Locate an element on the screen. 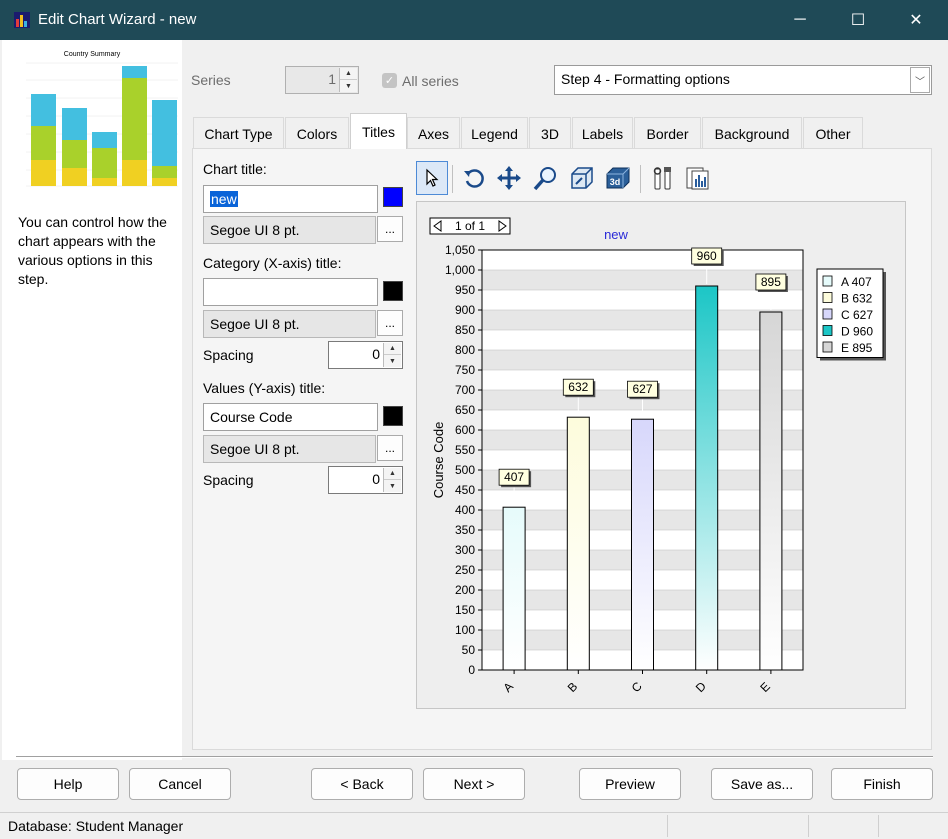  tab-titles: Titles is located at coordinates (378, 131).